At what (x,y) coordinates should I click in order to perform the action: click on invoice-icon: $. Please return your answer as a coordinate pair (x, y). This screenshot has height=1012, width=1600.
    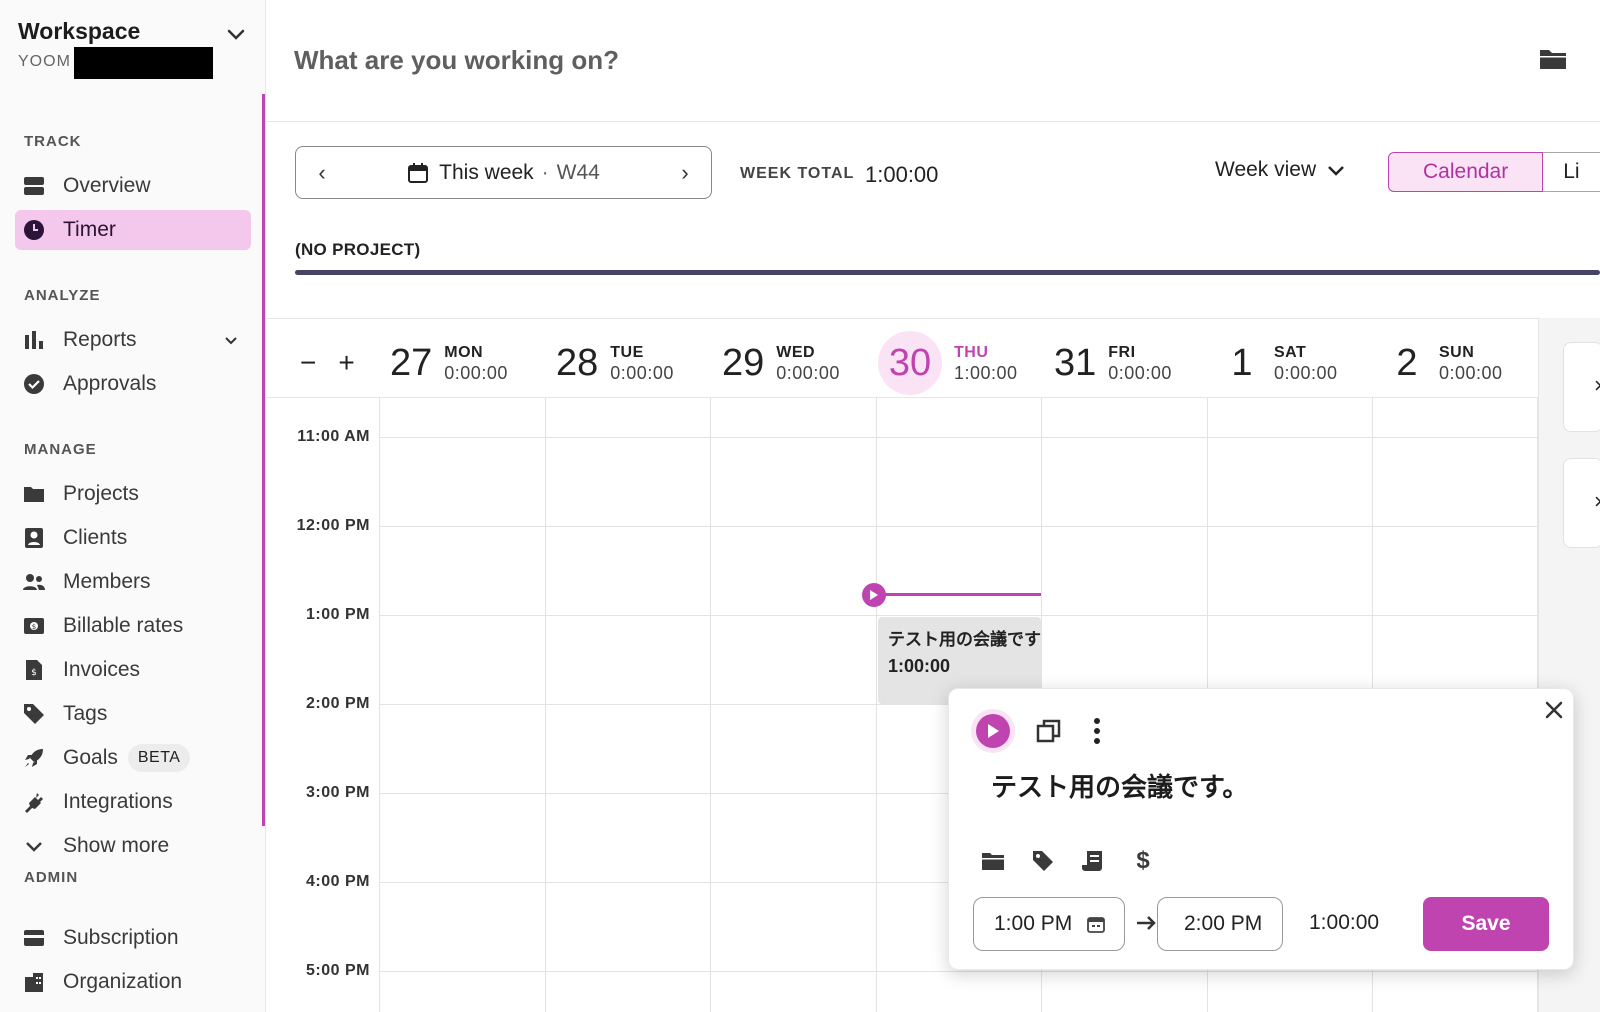
    Looking at the image, I should click on (34, 670).